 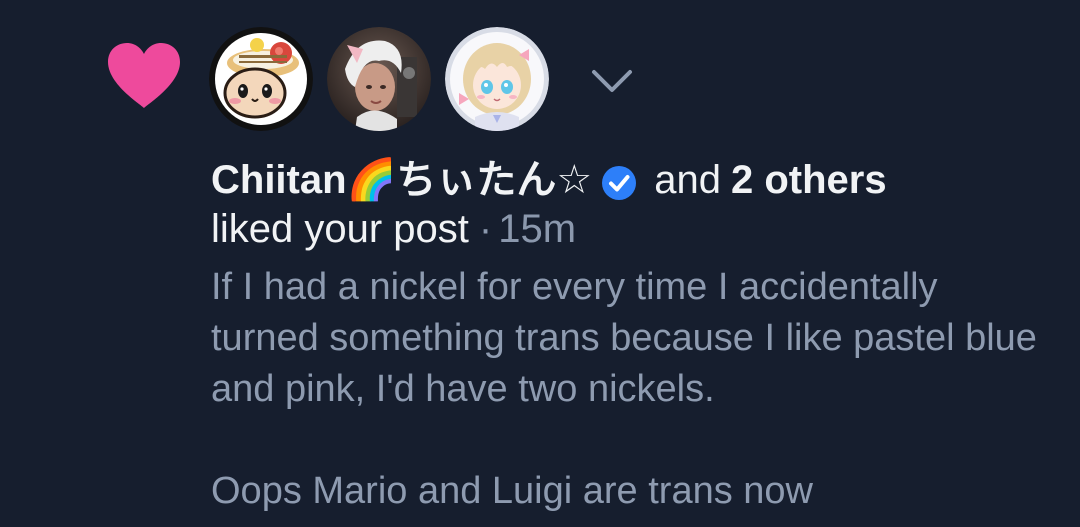 What do you see at coordinates (537, 229) in the screenshot?
I see `timestamp: 15m` at bounding box center [537, 229].